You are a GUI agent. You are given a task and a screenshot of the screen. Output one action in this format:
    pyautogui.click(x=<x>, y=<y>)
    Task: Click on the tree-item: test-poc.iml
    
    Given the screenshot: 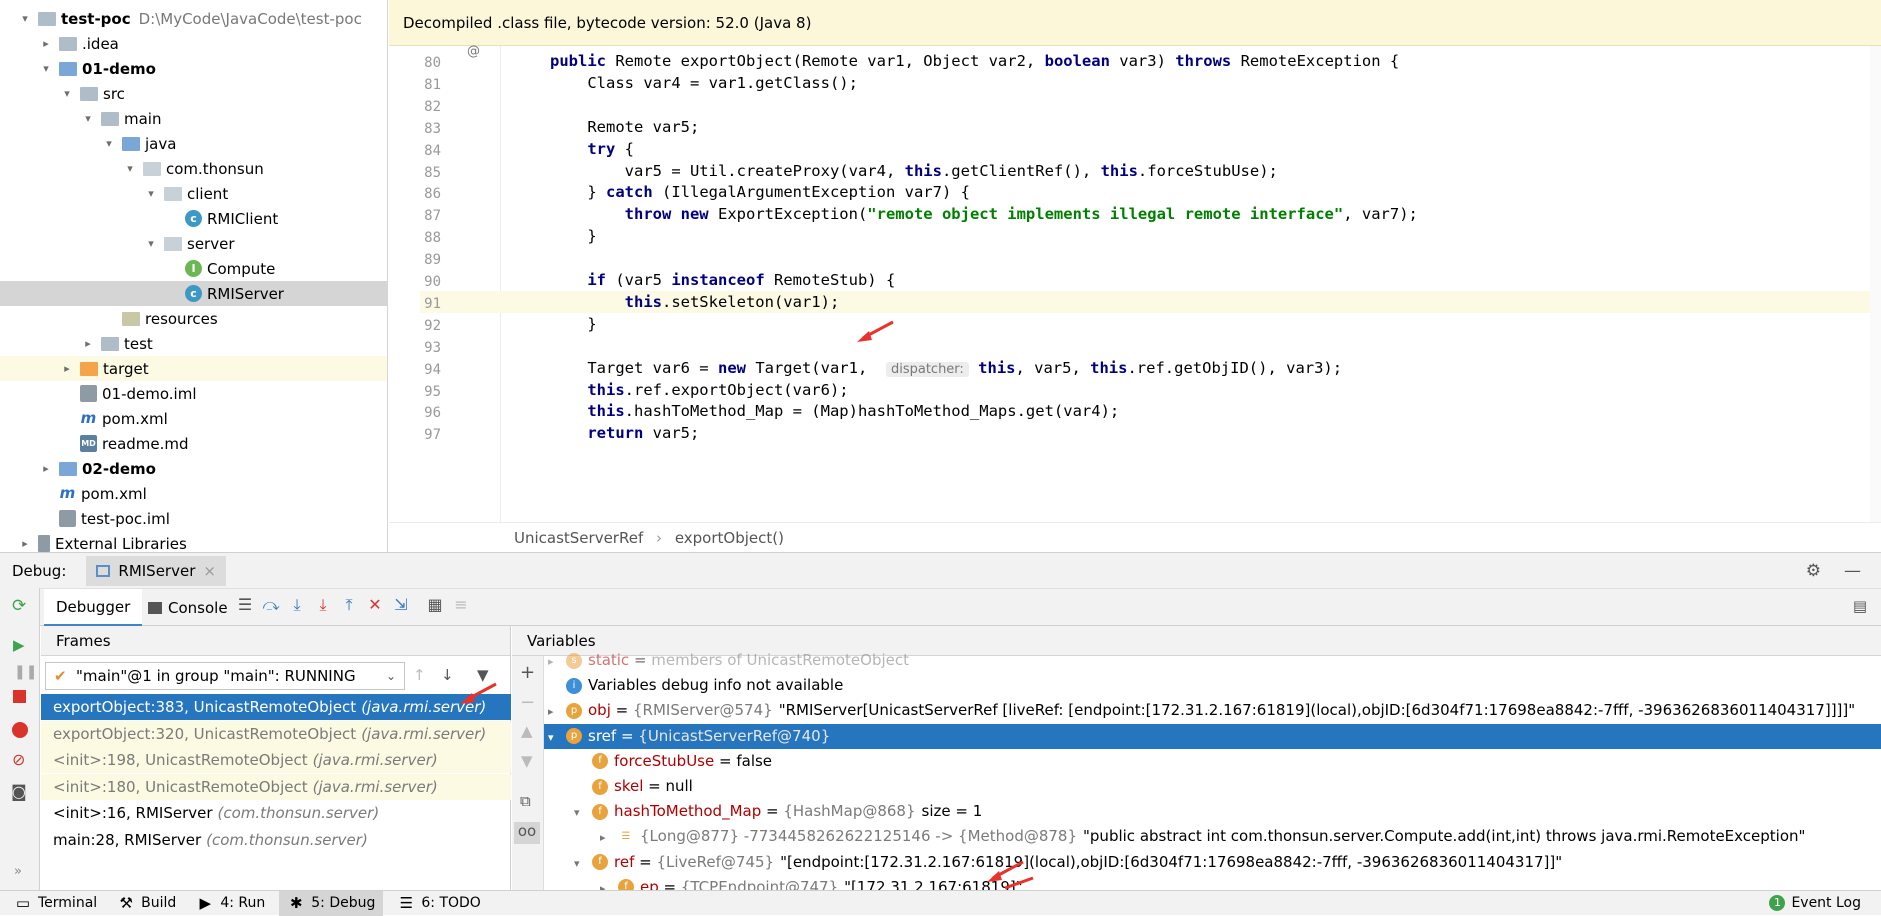 What is the action you would take?
    pyautogui.click(x=193, y=518)
    